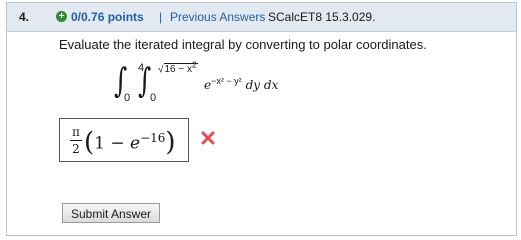 Image resolution: width=521 pixels, height=240 pixels. What do you see at coordinates (217, 17) in the screenshot?
I see `previous-answers-link: Previous Answers` at bounding box center [217, 17].